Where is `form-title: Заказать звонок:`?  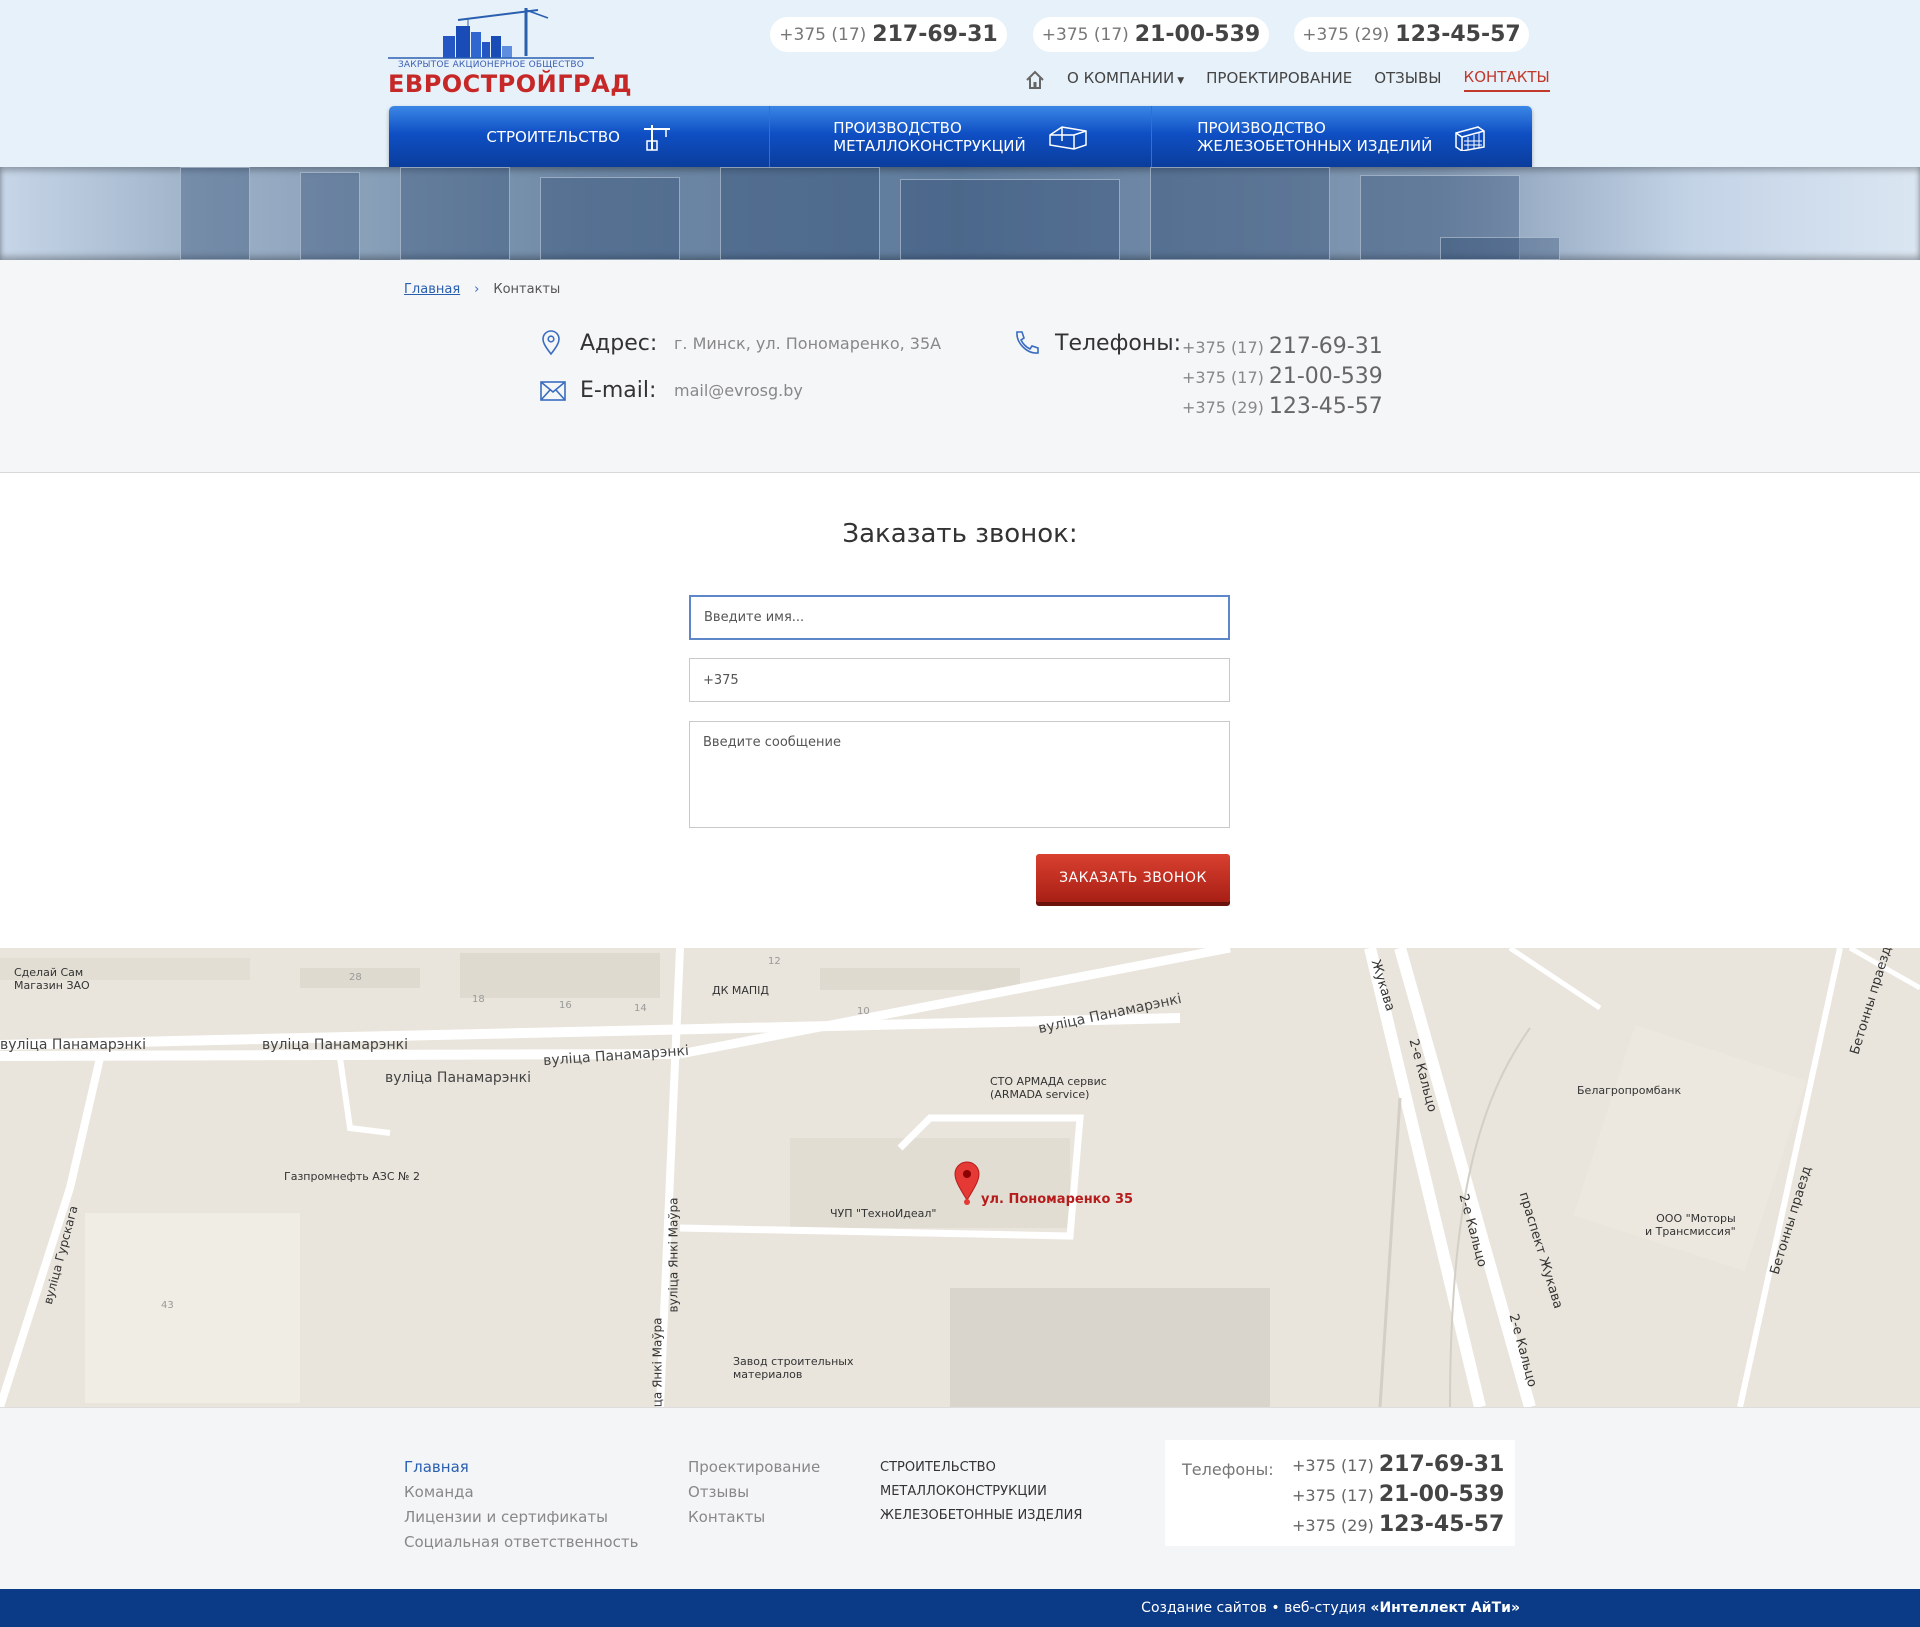 form-title: Заказать звонок: is located at coordinates (960, 534).